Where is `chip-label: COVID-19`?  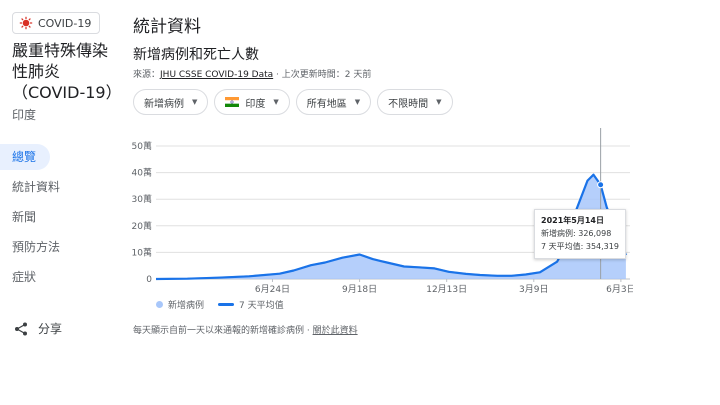
chip-label: COVID-19 is located at coordinates (65, 23).